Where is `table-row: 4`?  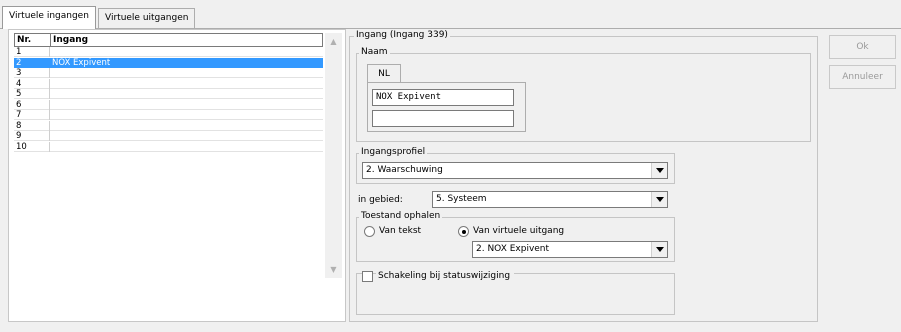 table-row: 4 is located at coordinates (168, 83).